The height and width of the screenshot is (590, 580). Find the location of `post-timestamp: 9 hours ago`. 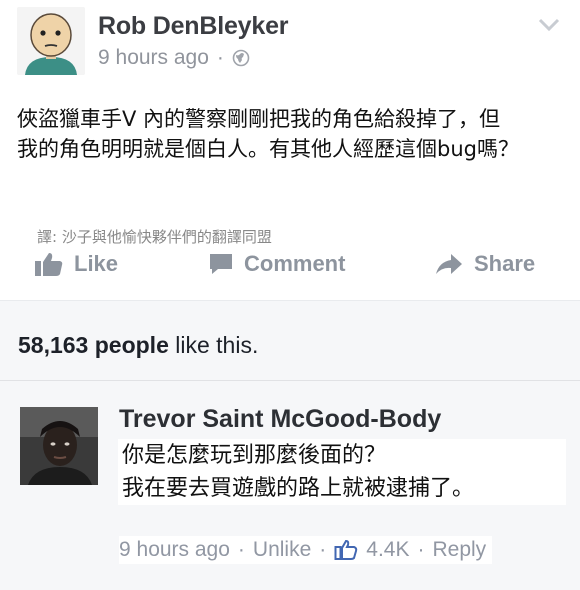

post-timestamp: 9 hours ago is located at coordinates (153, 58).